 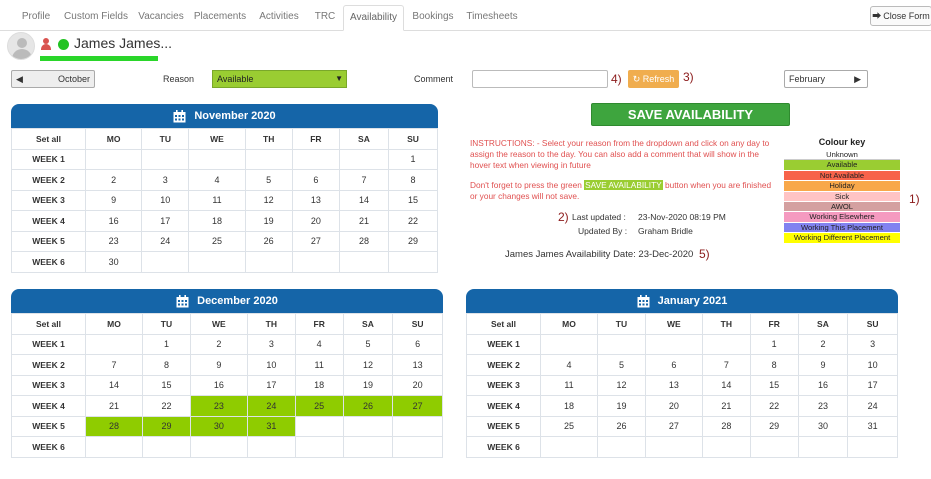 I want to click on refresh-button: ↻ Refresh, so click(x=653, y=79).